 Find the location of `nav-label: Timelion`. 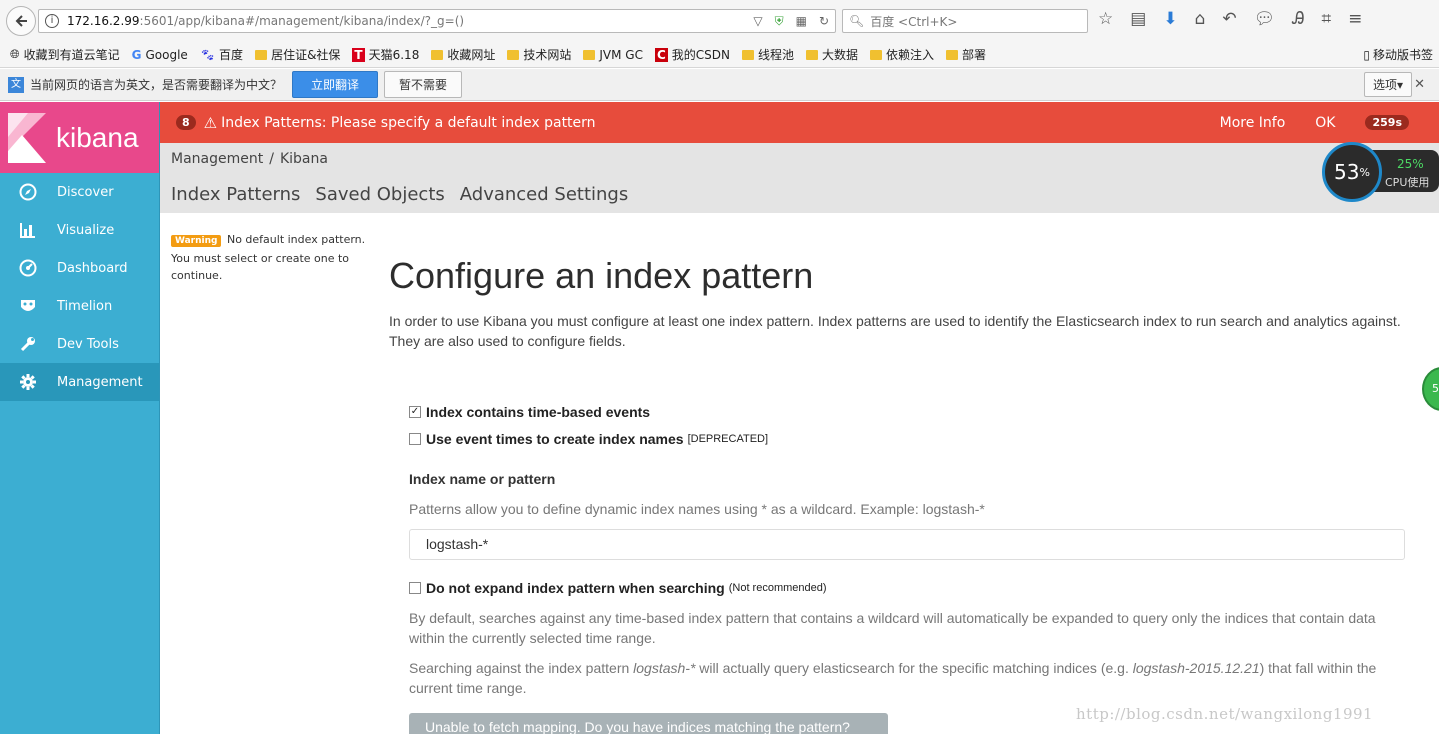

nav-label: Timelion is located at coordinates (85, 306).